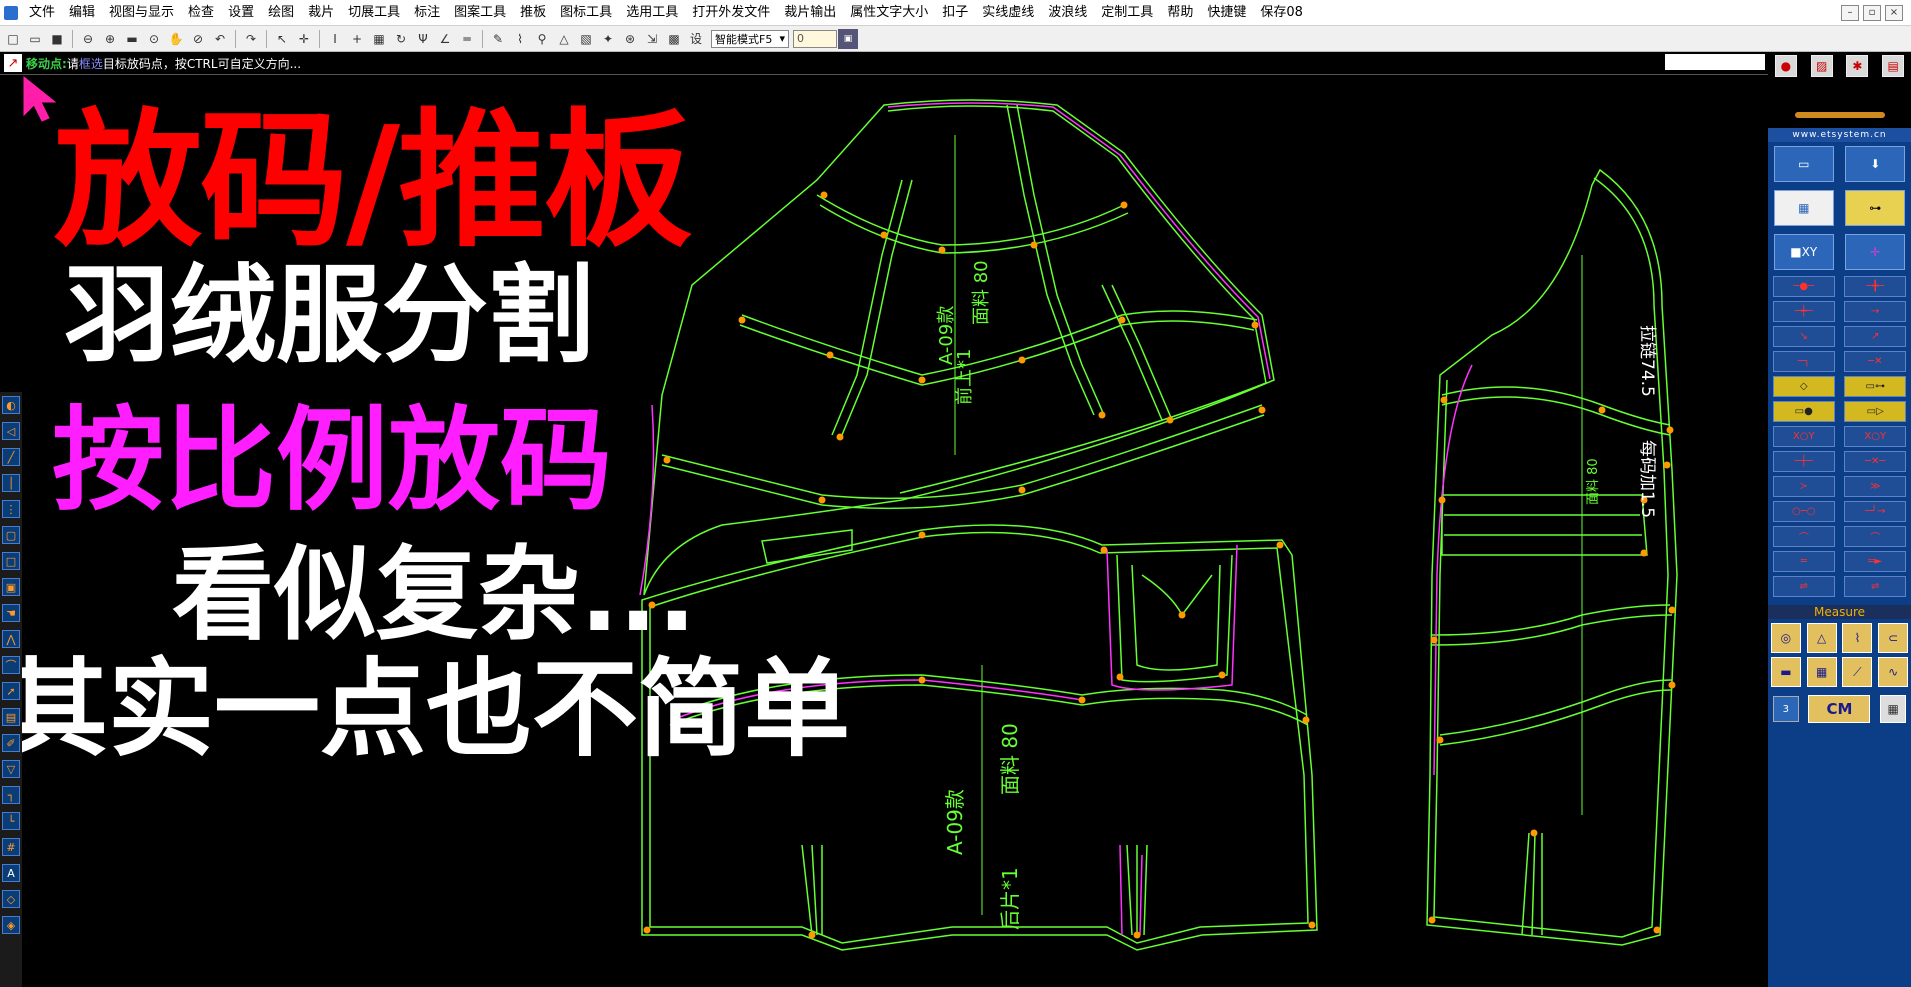 Image resolution: width=1911 pixels, height=987 pixels. I want to click on menu-save: 保存08, so click(1281, 13).